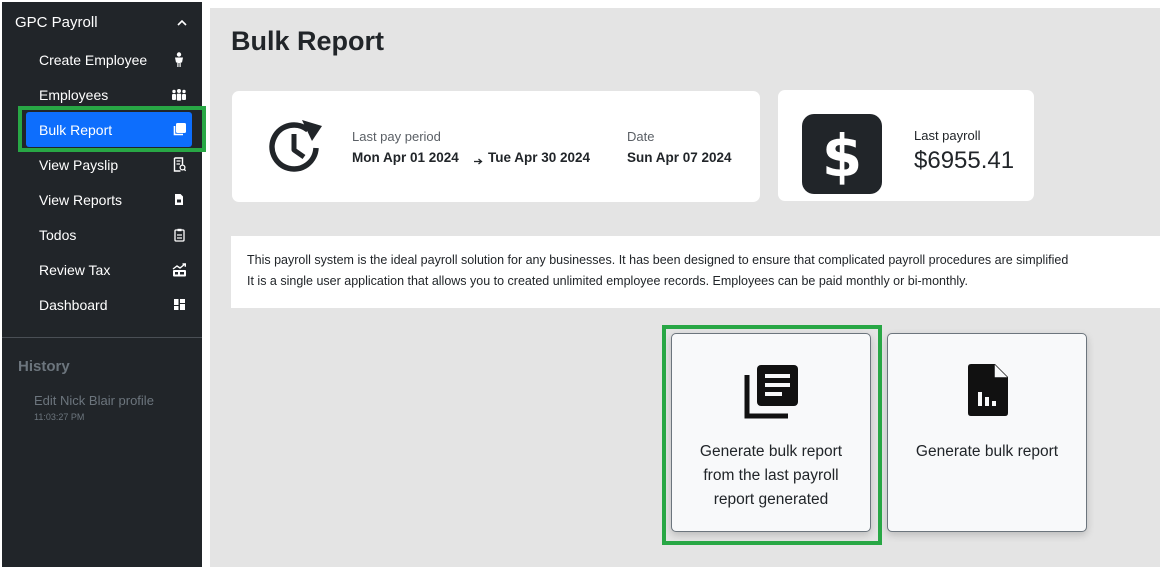 The width and height of the screenshot is (1160, 567). Describe the element at coordinates (44, 366) in the screenshot. I see `history-title: History` at that location.